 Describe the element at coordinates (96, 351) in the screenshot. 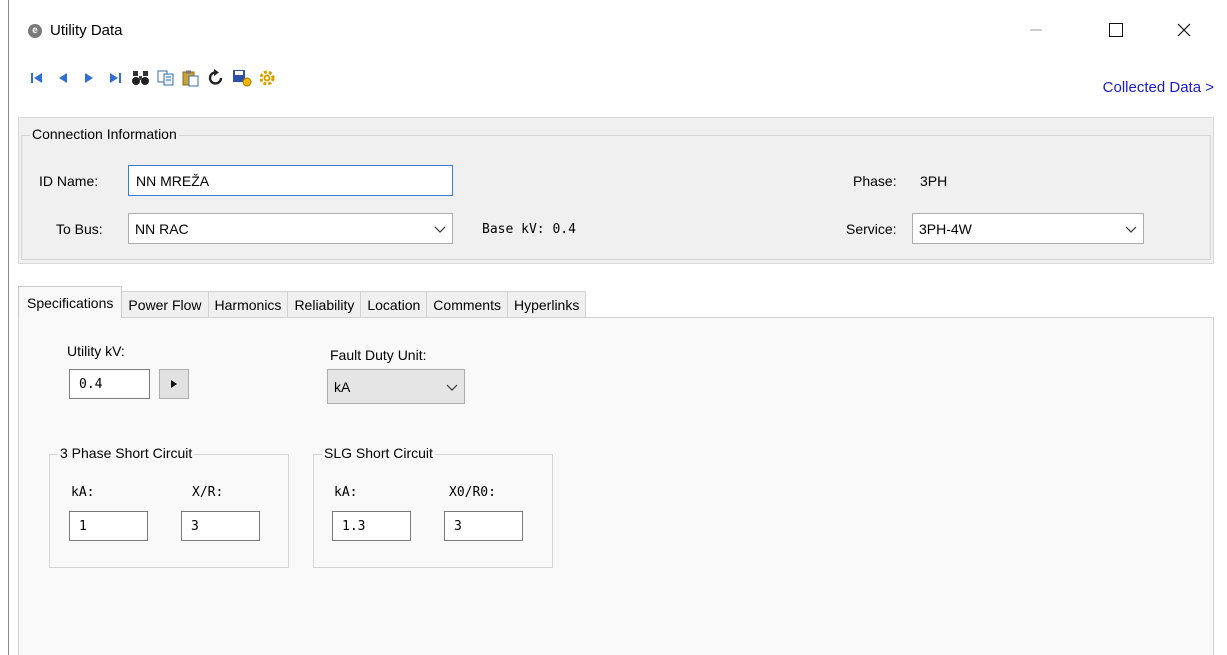

I see `utility-kv-label: Utility kV:` at that location.